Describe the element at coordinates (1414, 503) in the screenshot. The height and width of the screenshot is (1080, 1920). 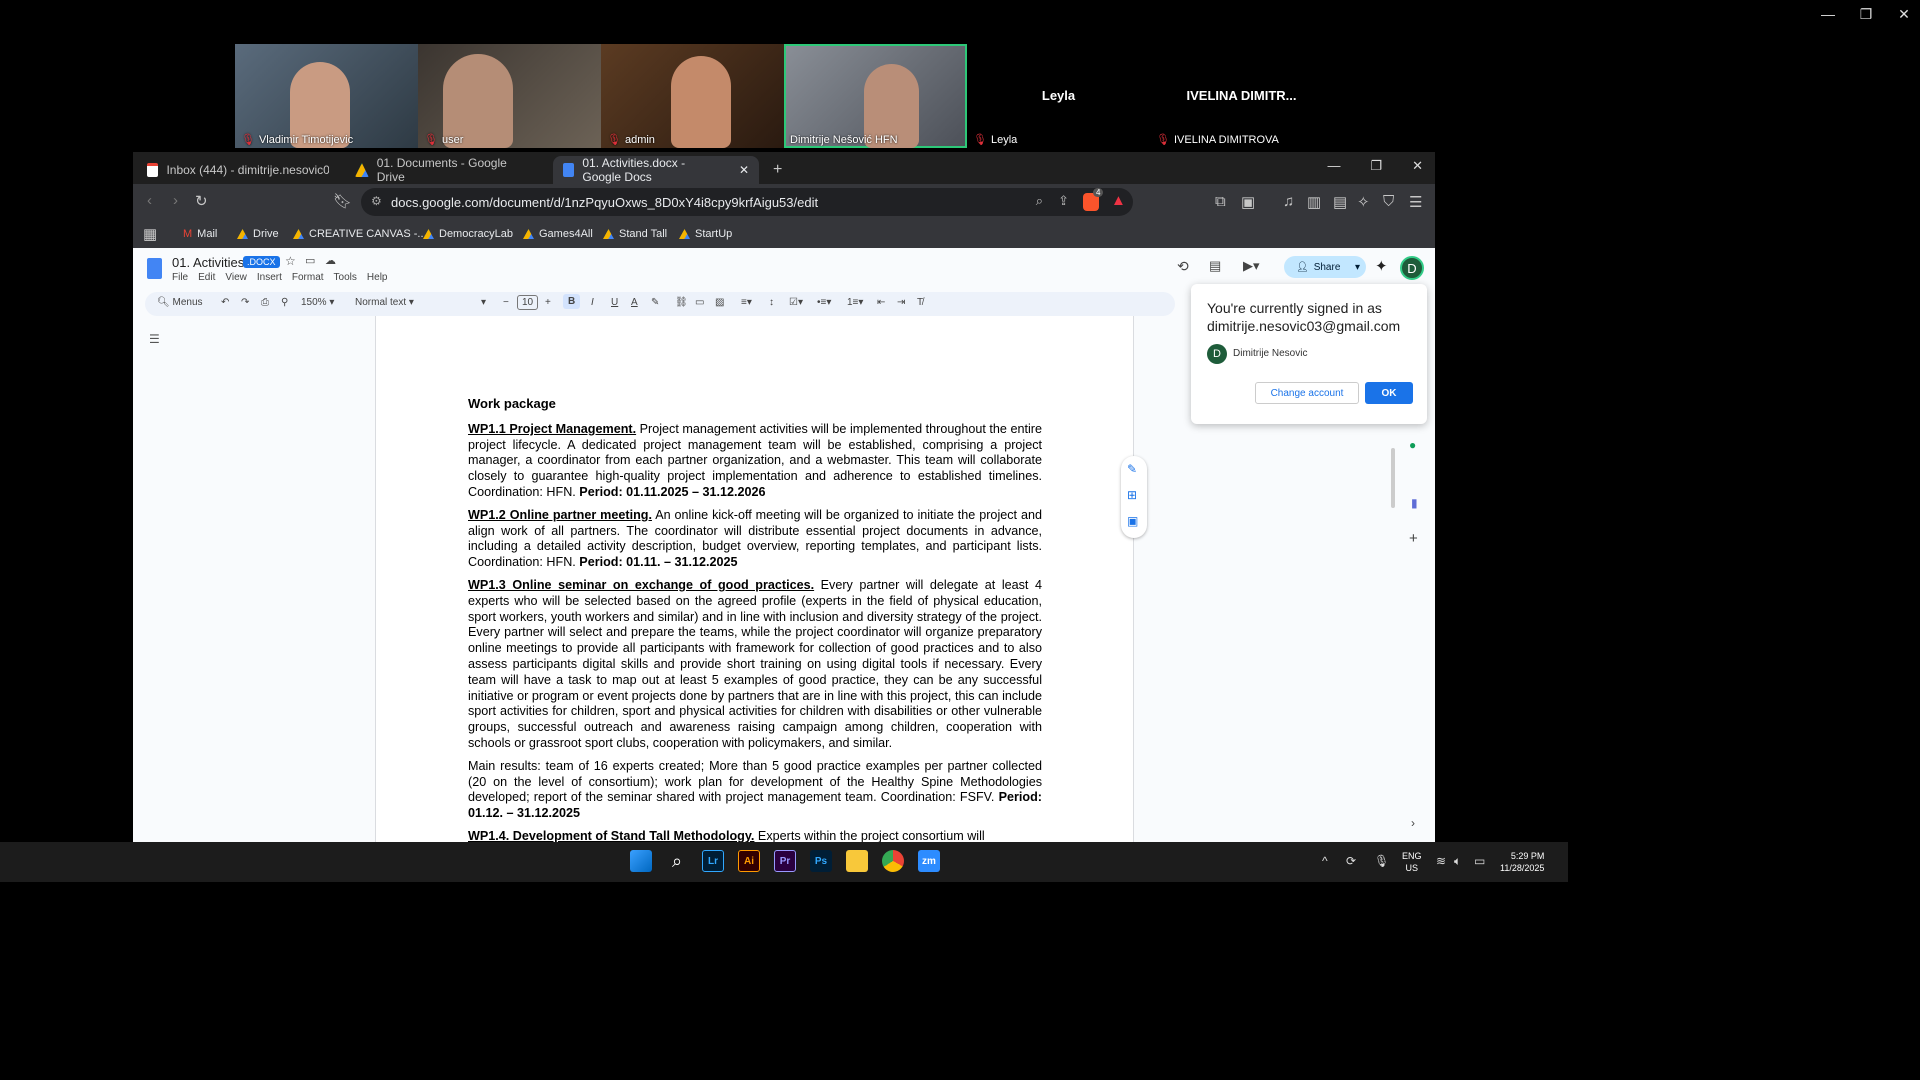
I see `tasks-icon: ▮` at that location.